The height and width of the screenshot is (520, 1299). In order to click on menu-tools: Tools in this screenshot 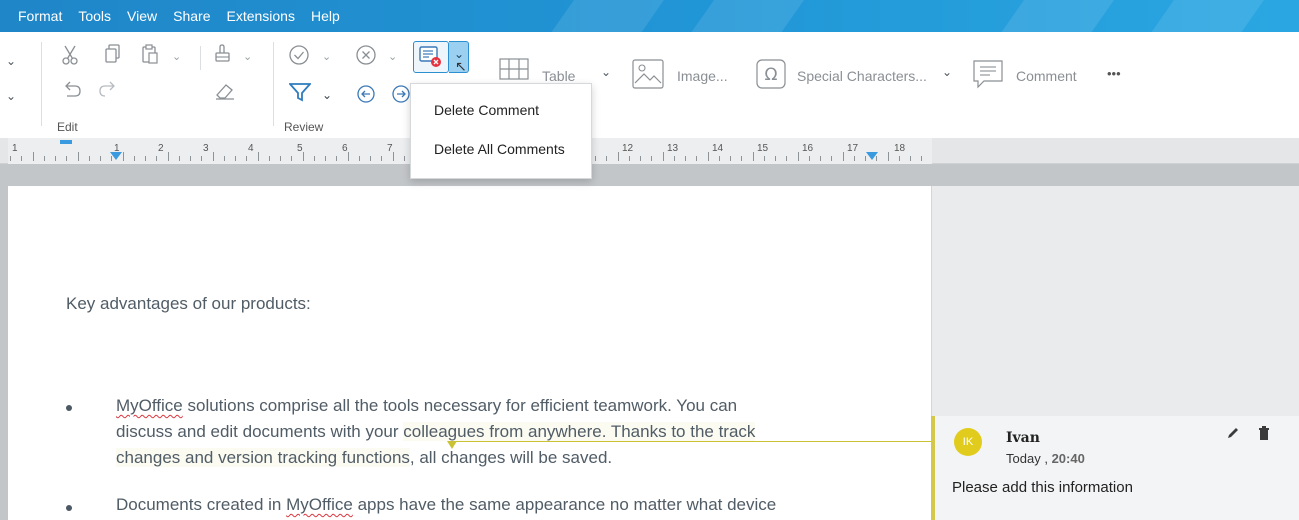, I will do `click(94, 16)`.